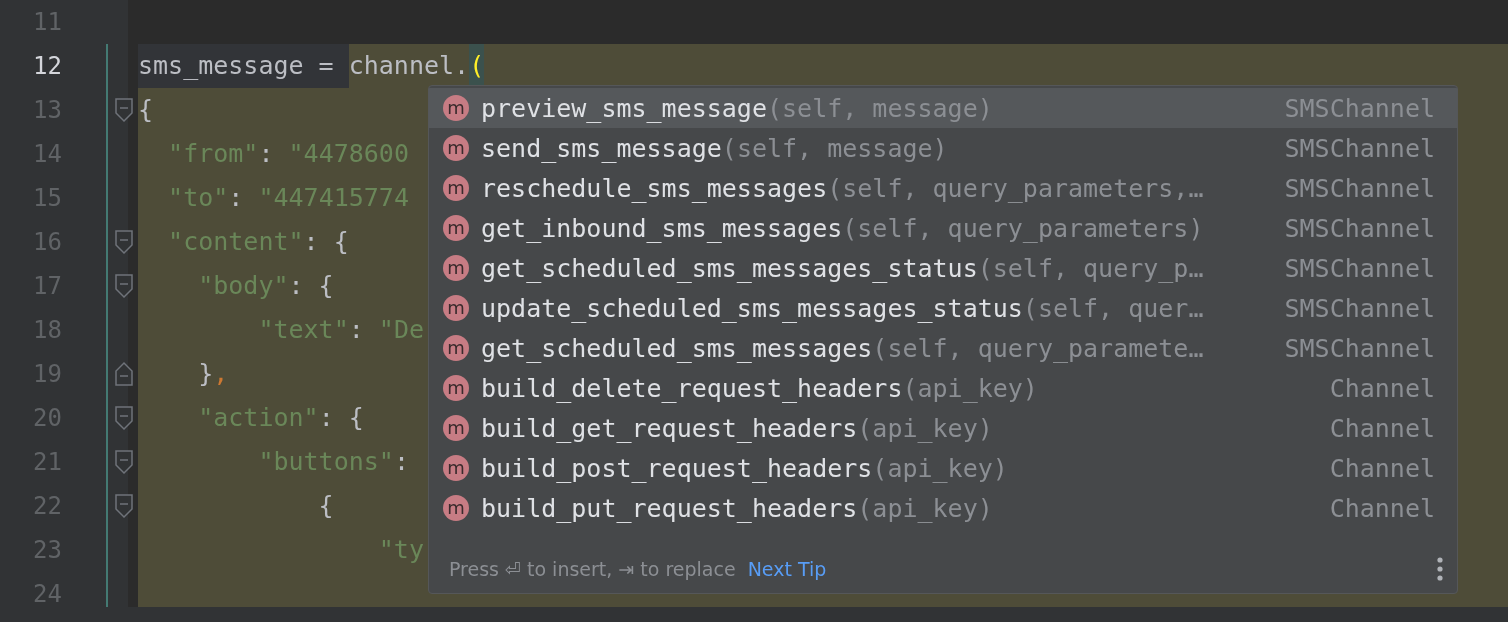 This screenshot has height=622, width=1508. What do you see at coordinates (677, 348) in the screenshot?
I see `method-name: get_scheduled_sms_messages` at bounding box center [677, 348].